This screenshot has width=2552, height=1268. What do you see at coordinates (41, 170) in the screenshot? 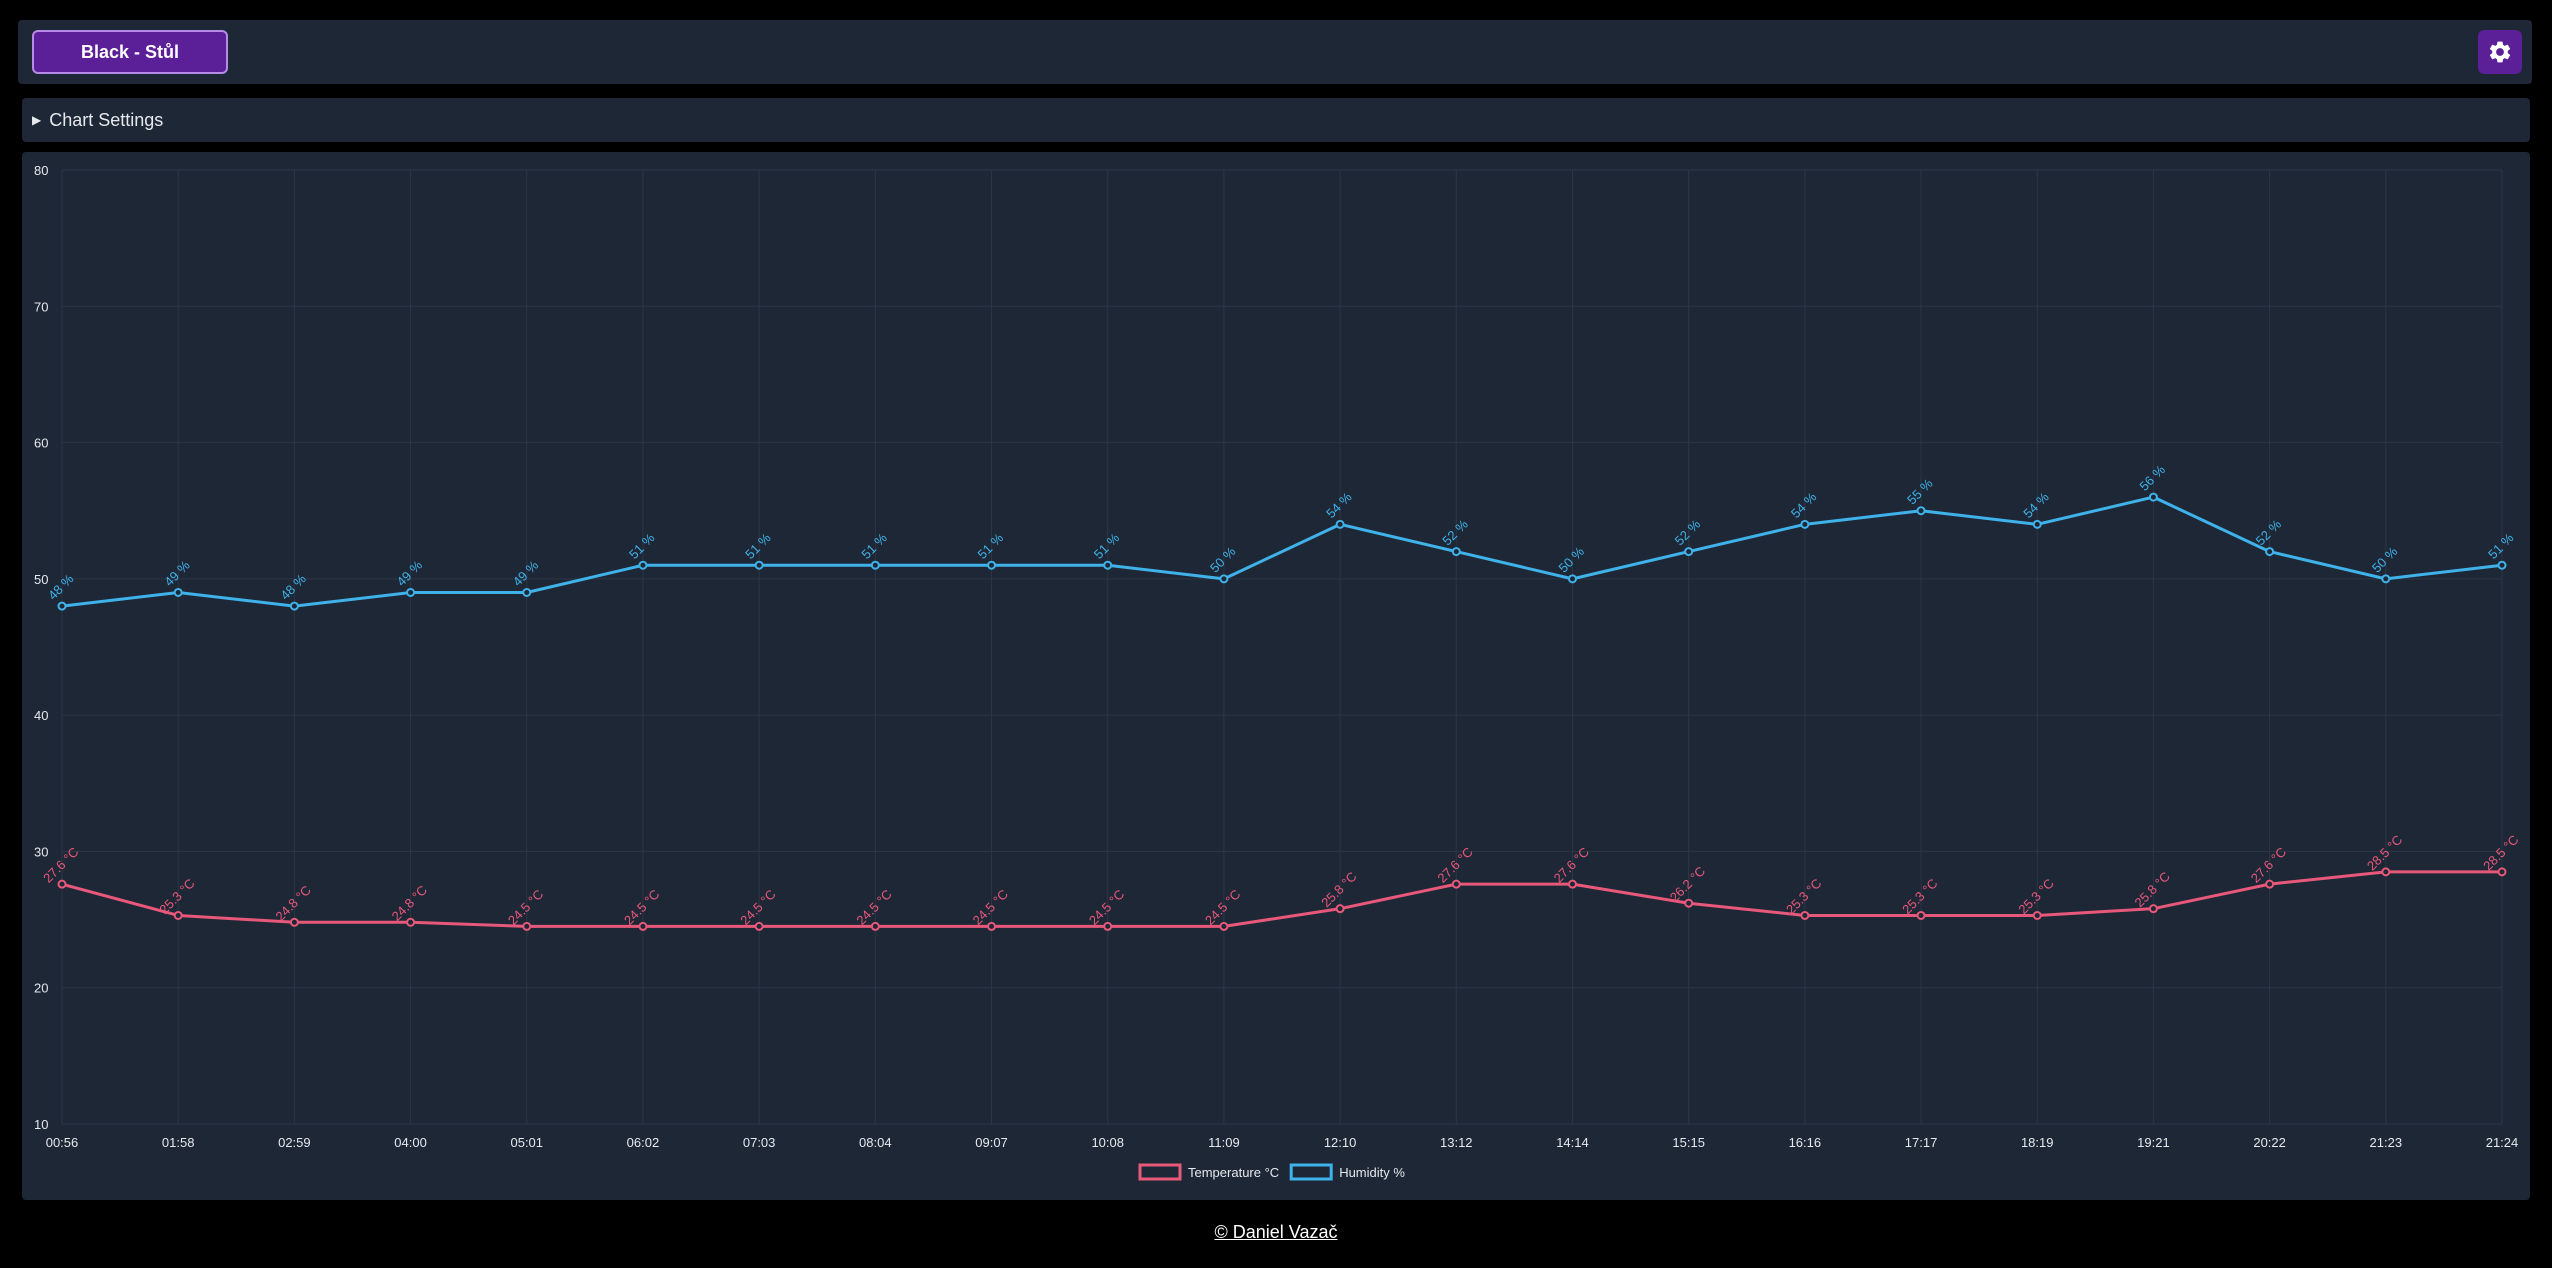
I see `y-tick-label: 80` at bounding box center [41, 170].